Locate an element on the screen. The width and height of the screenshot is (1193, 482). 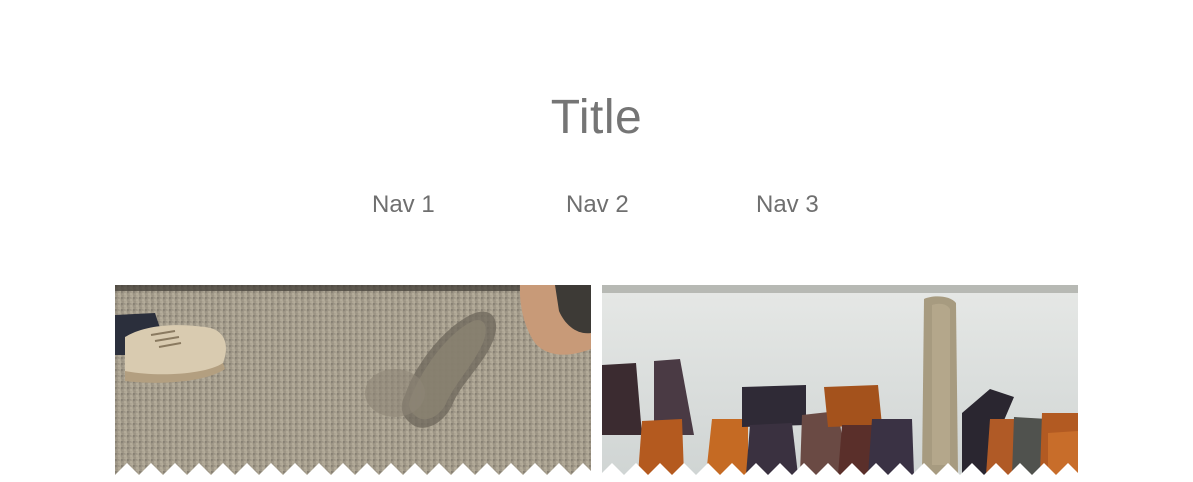
nav-item-3: Nav 3 is located at coordinates (787, 205).